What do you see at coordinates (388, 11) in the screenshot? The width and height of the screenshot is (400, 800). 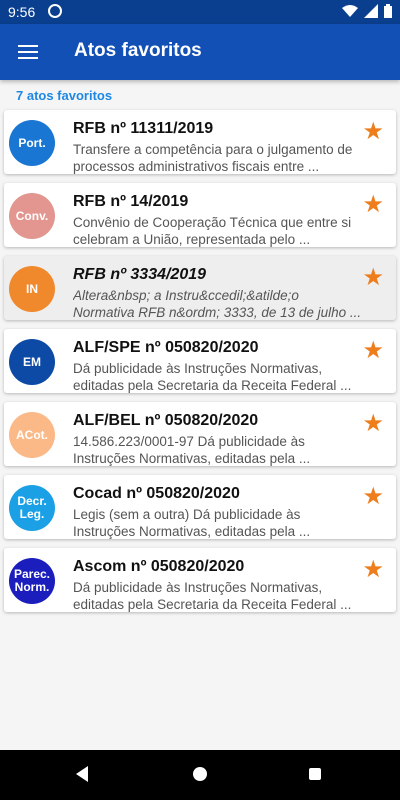 I see `battery-icon` at bounding box center [388, 11].